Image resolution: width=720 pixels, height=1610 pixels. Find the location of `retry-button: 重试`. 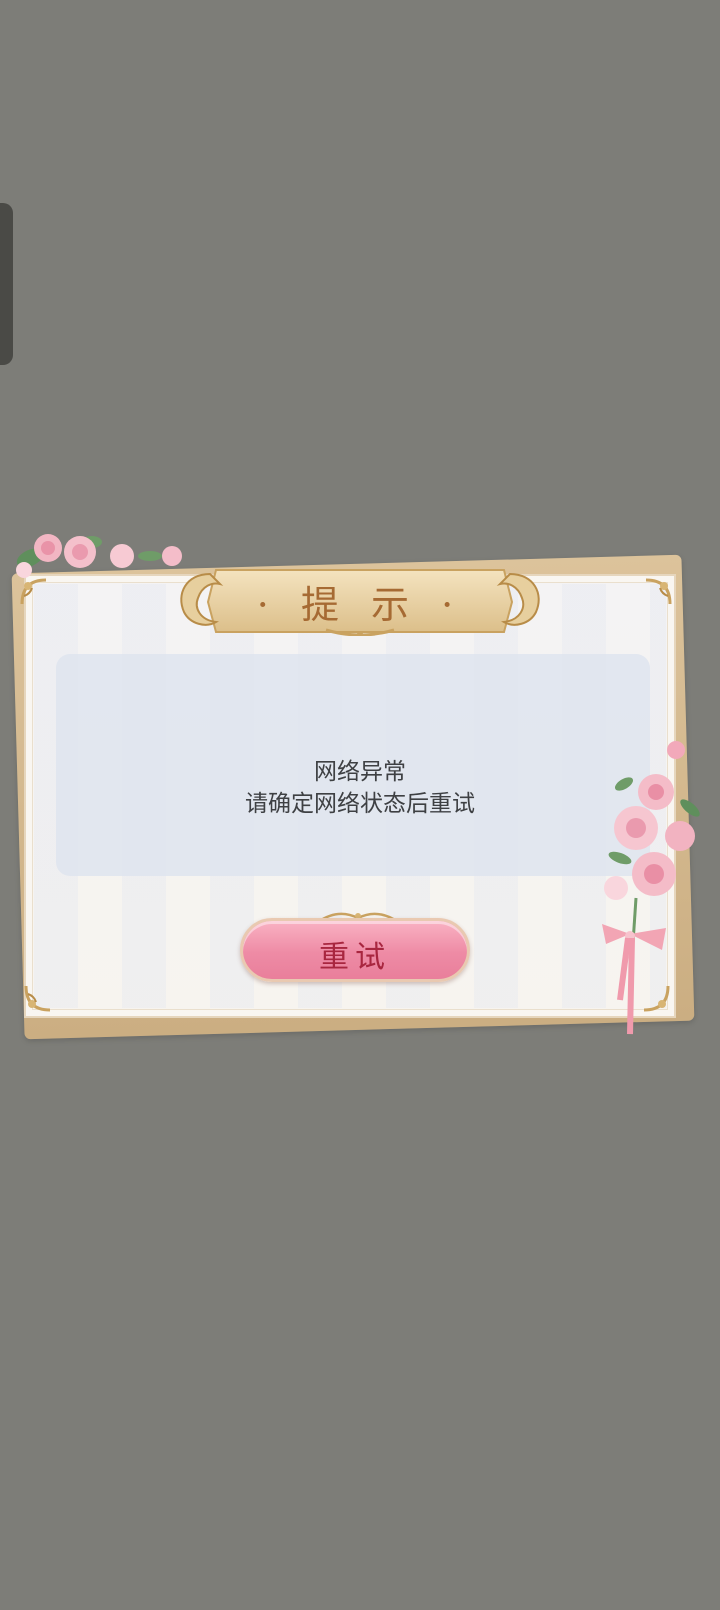

retry-button: 重试 is located at coordinates (355, 950).